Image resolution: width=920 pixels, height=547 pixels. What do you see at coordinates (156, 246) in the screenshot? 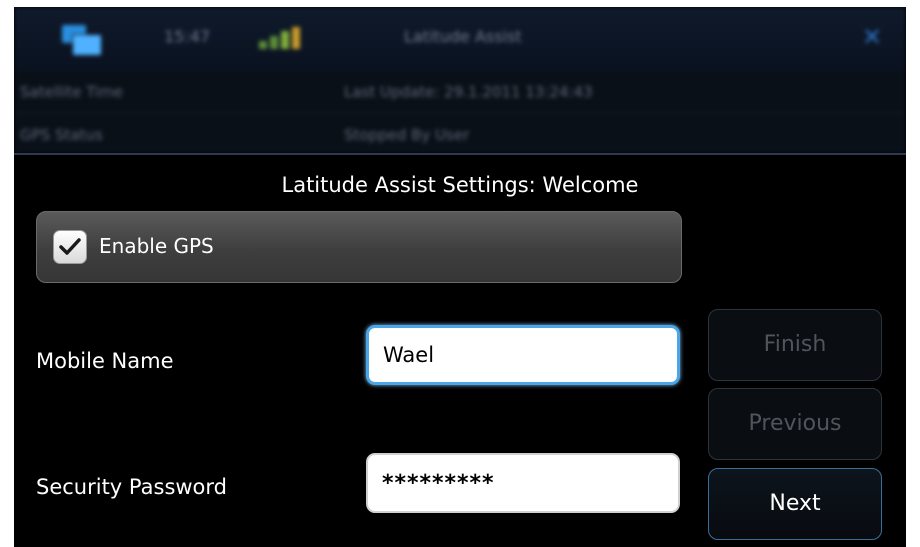
I see `enable-gps-label: Enable GPS` at bounding box center [156, 246].